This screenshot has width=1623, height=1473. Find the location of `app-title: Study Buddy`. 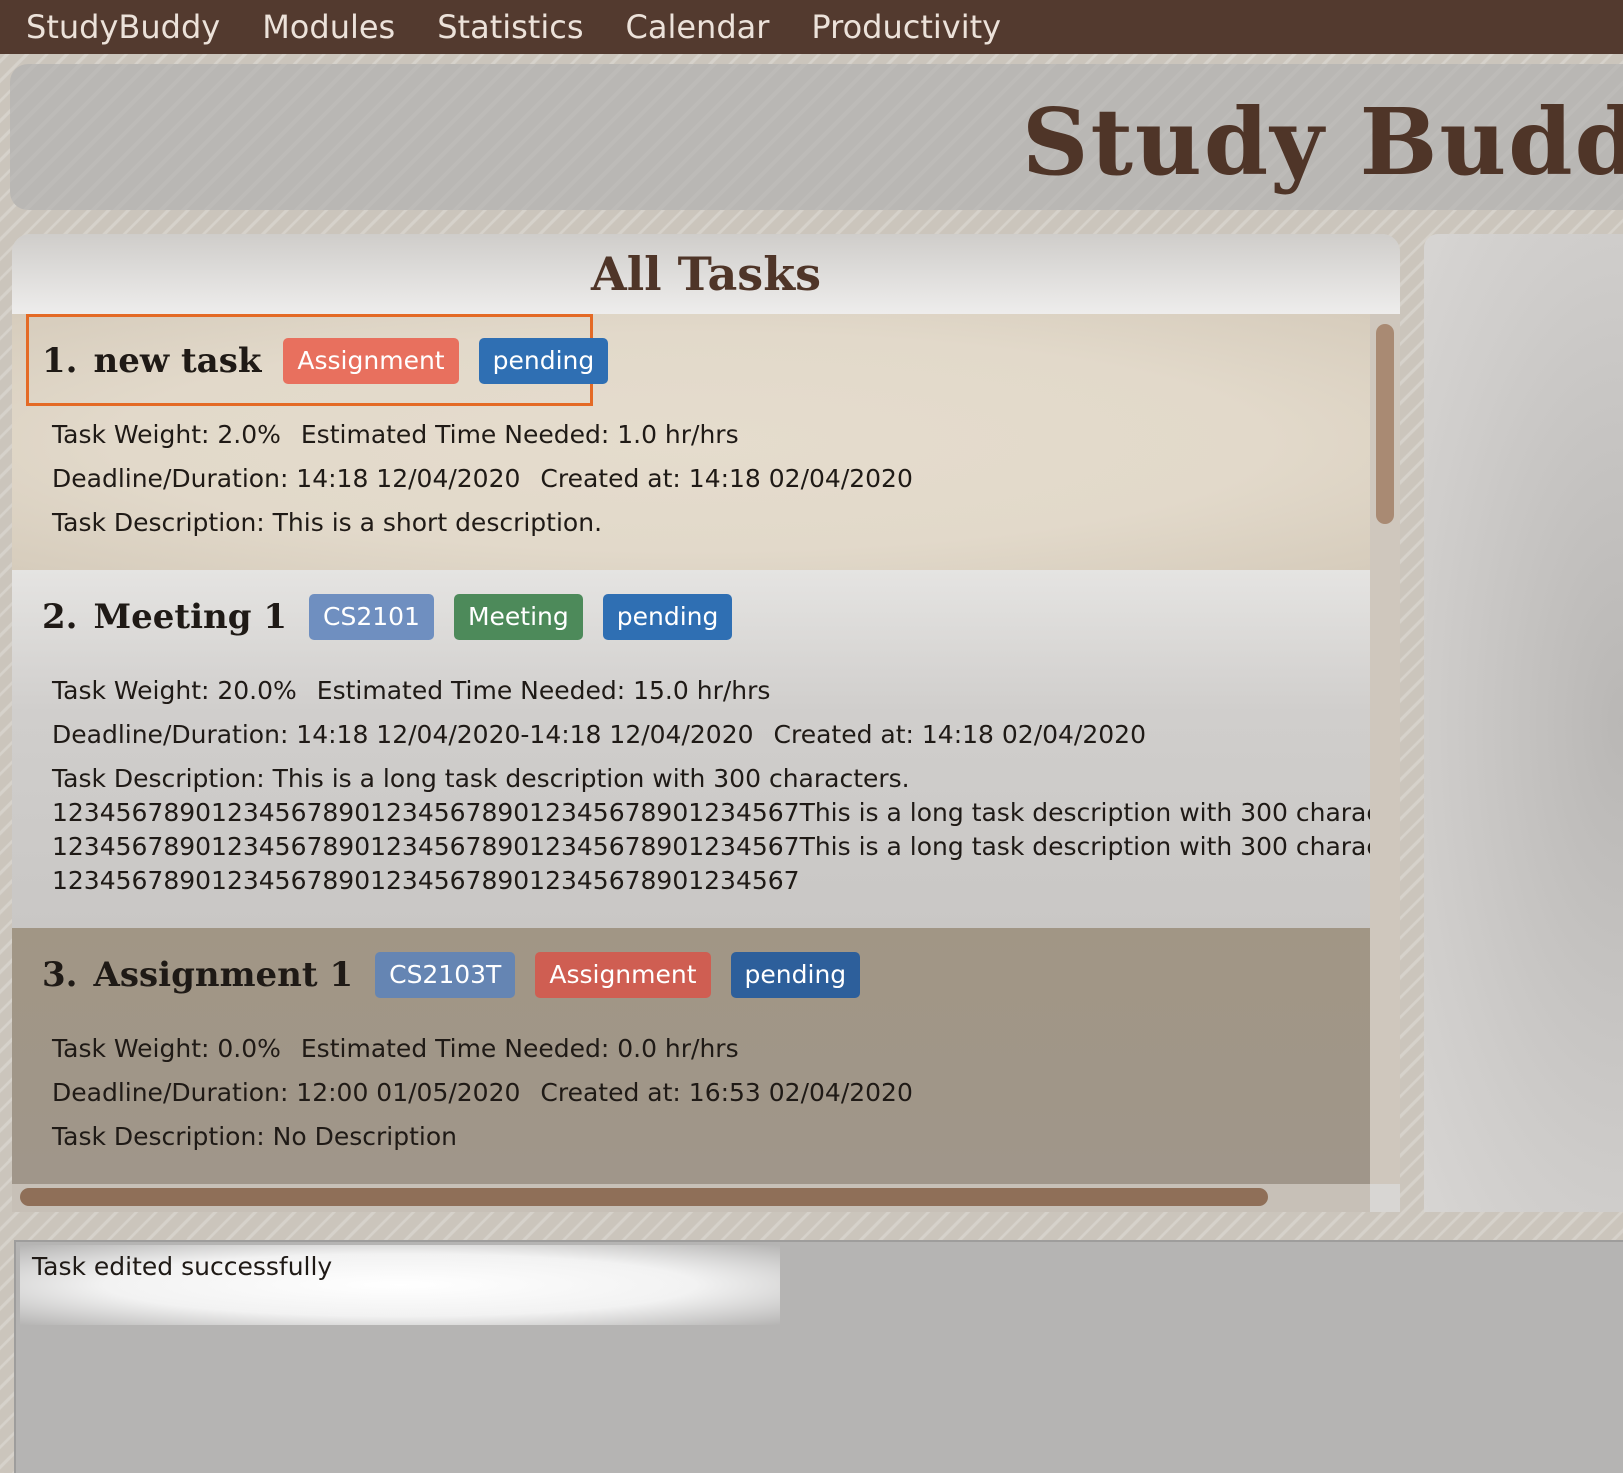

app-title: Study Buddy is located at coordinates (1322, 142).